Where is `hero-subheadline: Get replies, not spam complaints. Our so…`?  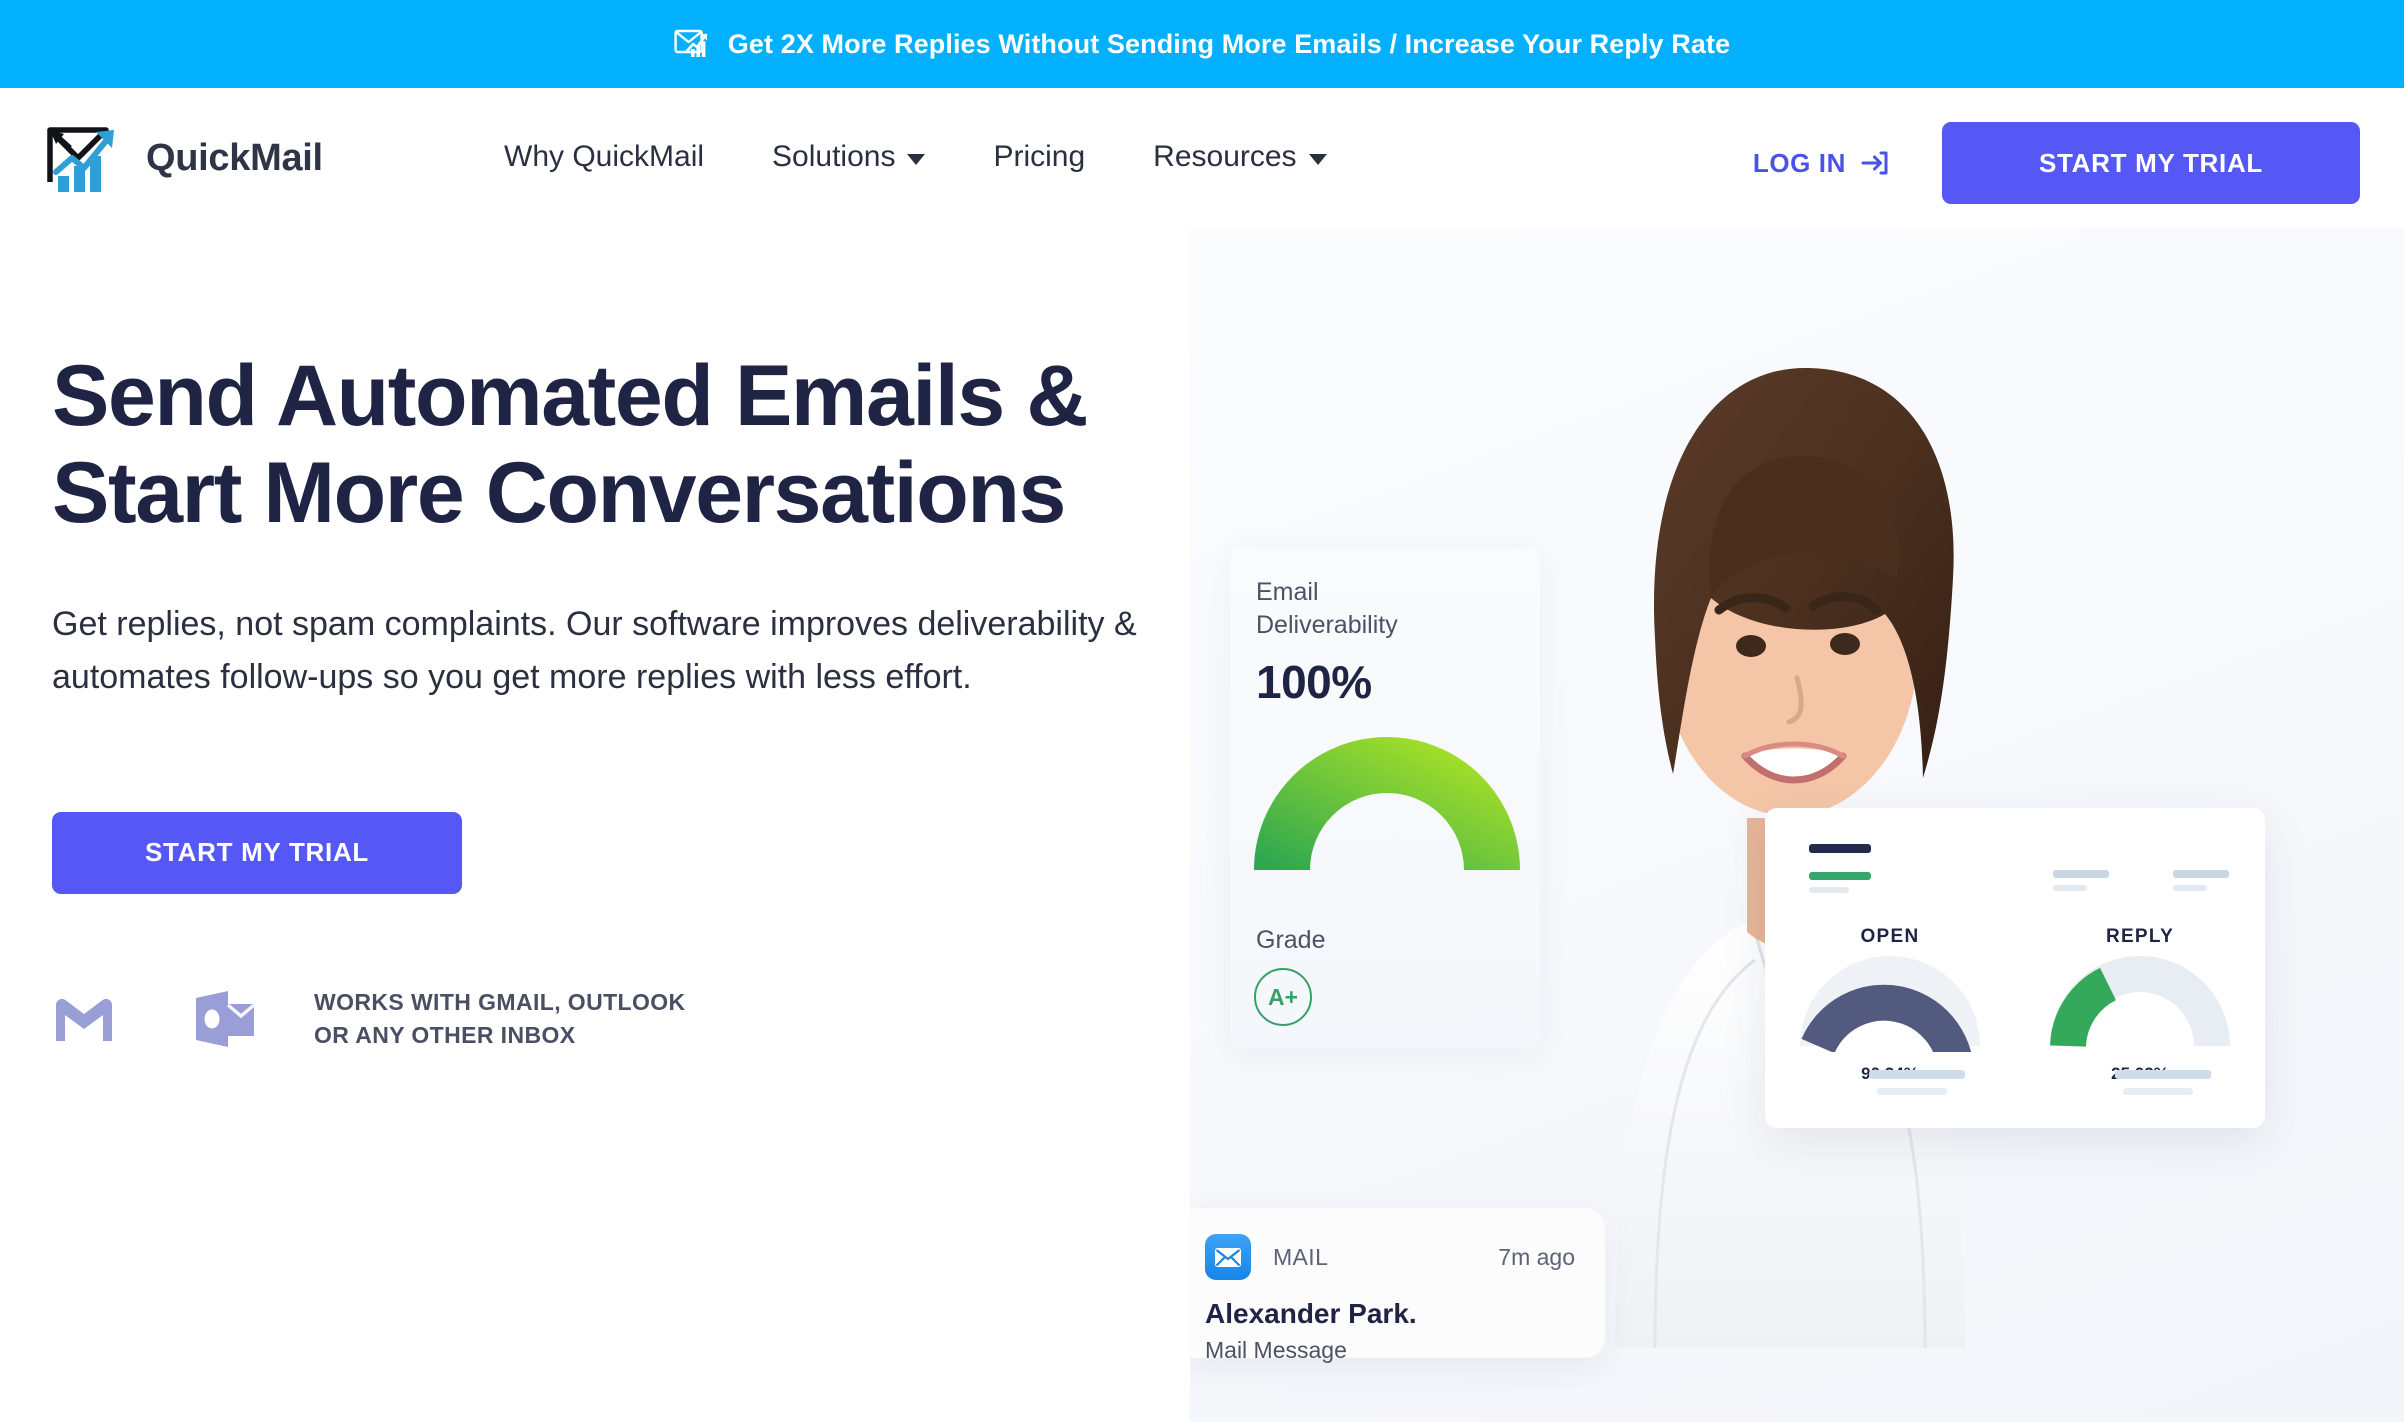
hero-subheadline: Get replies, not spam complaints. Our so… is located at coordinates (594, 651).